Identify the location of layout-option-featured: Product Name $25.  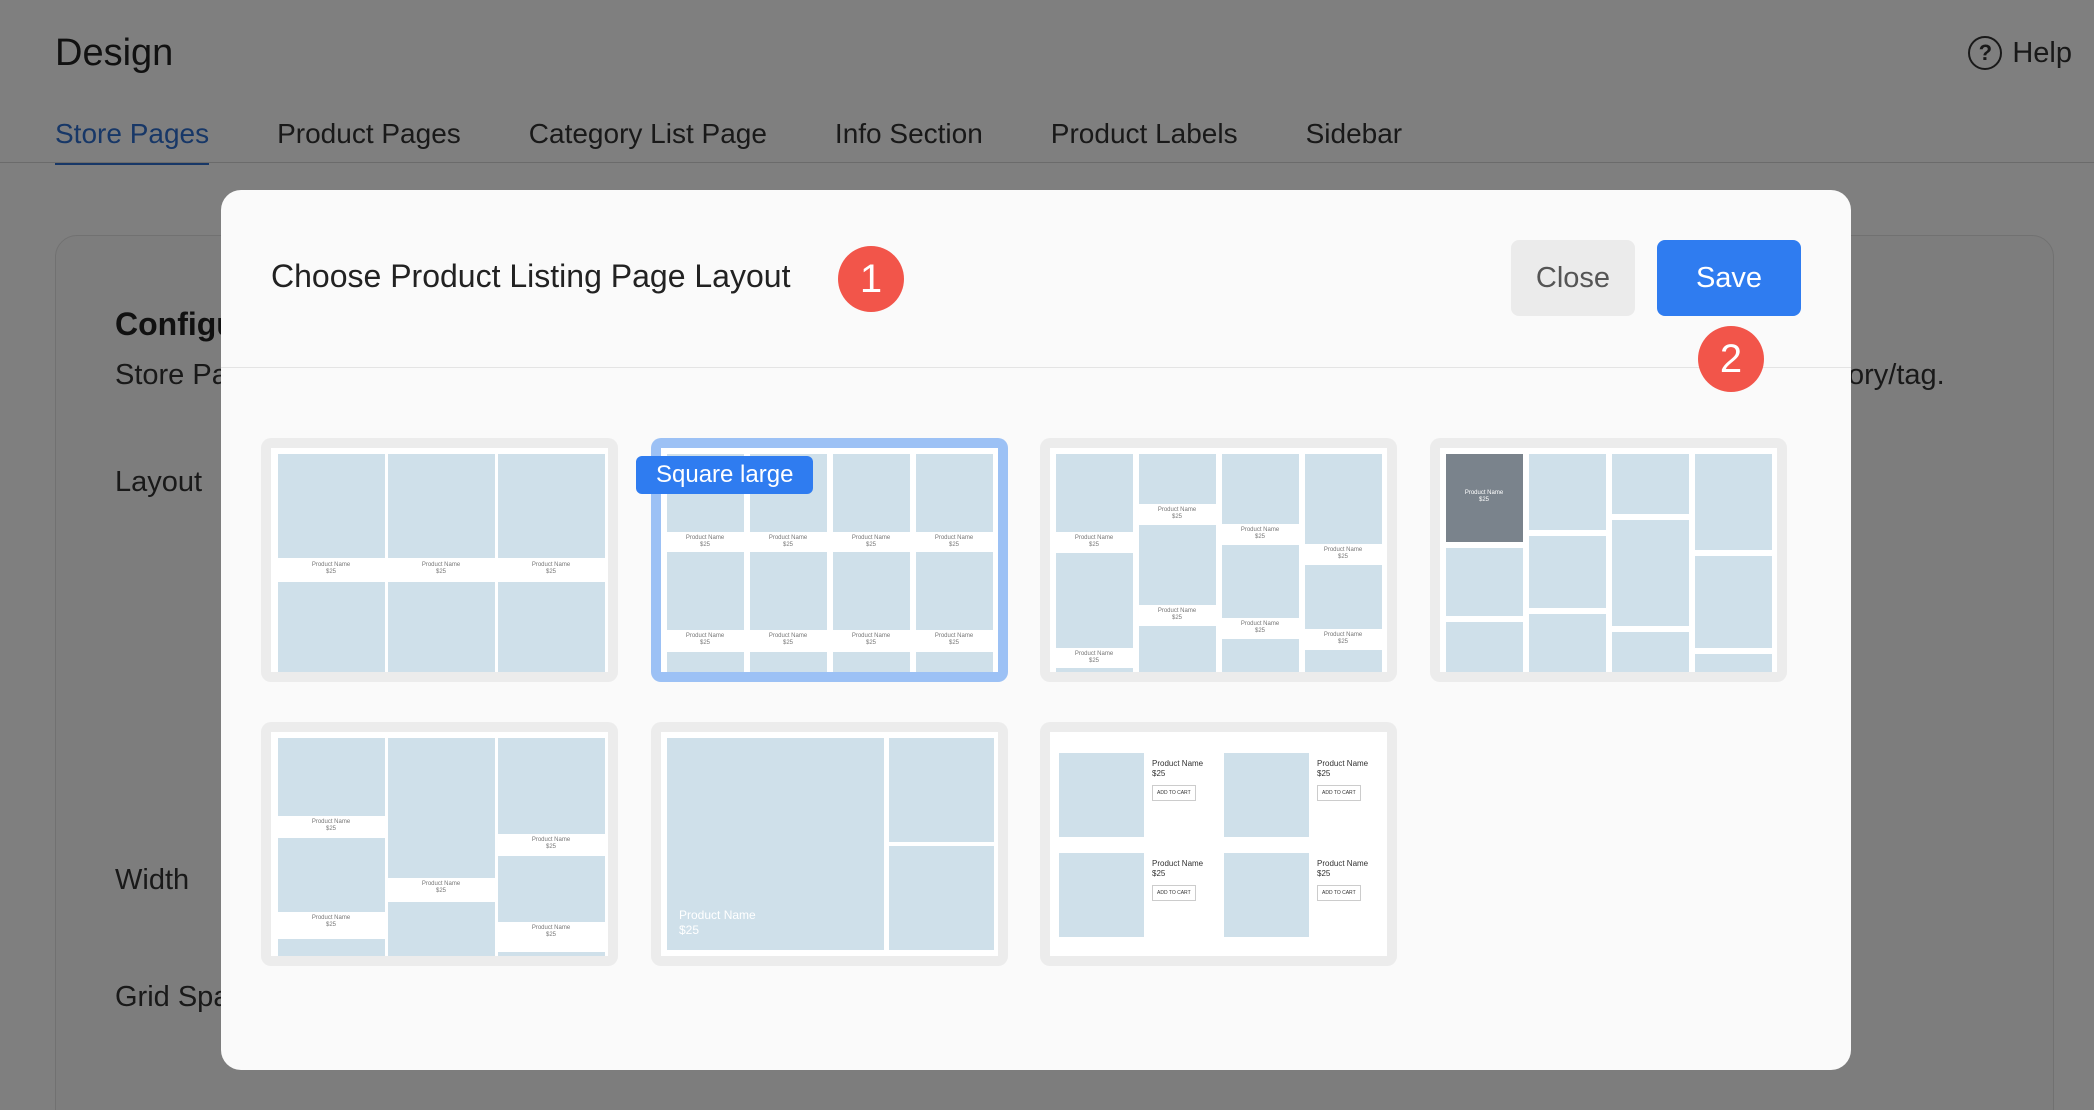
(829, 844).